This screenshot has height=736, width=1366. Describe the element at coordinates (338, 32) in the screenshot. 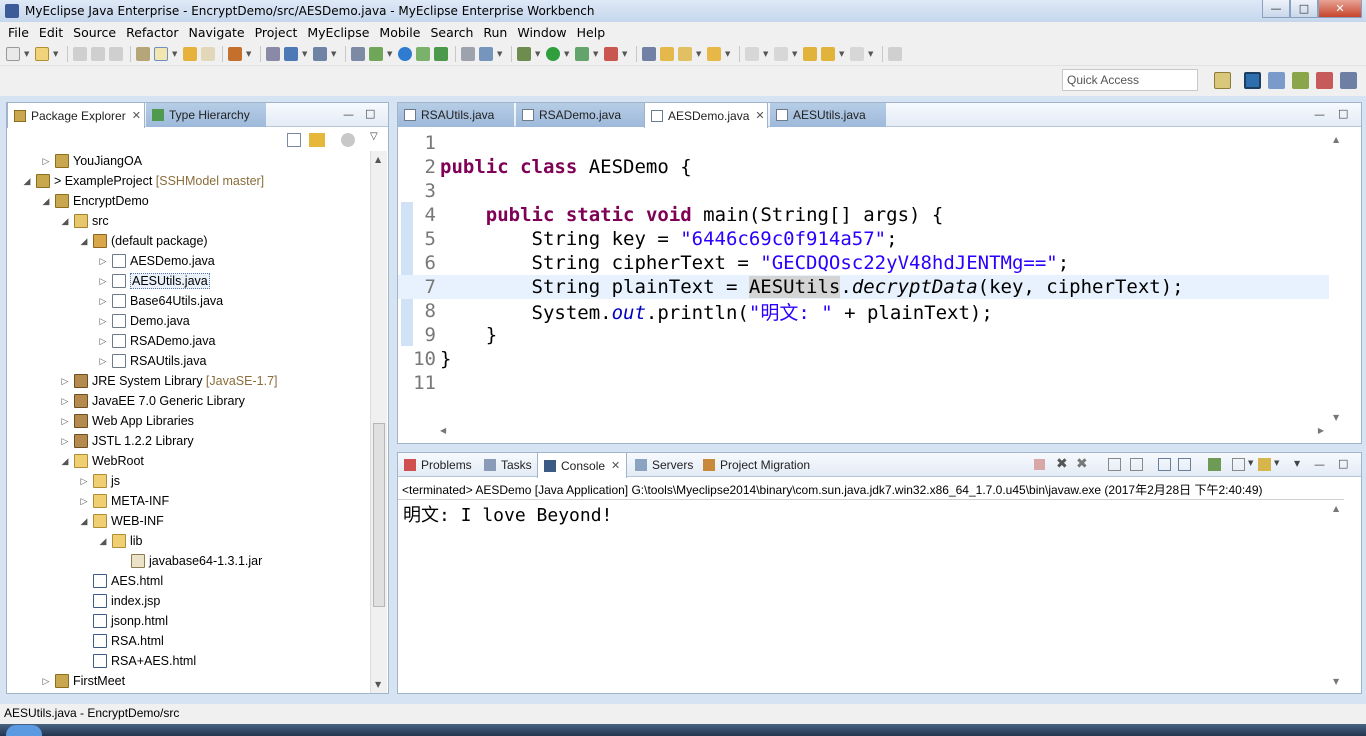

I see `menu-myeclipse: MyEclipse` at that location.